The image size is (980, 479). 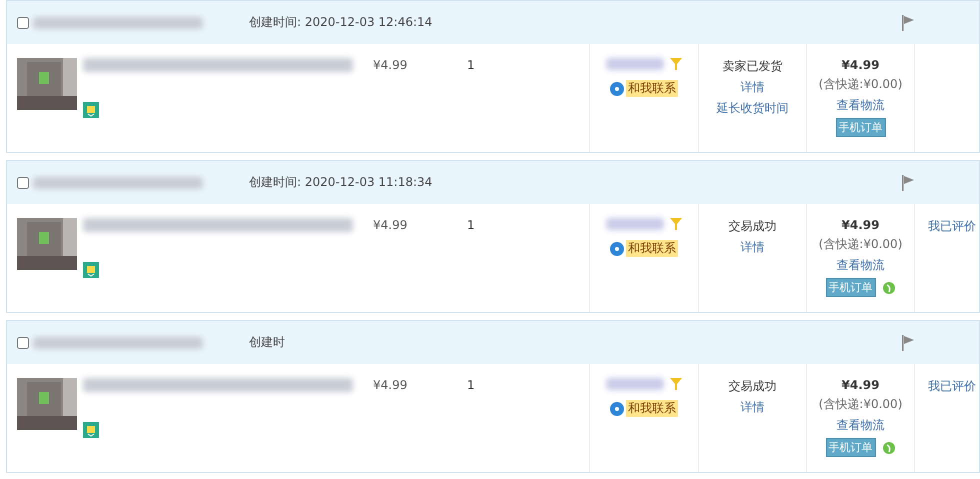 I want to click on order-status: 卖家已发货, so click(x=752, y=66).